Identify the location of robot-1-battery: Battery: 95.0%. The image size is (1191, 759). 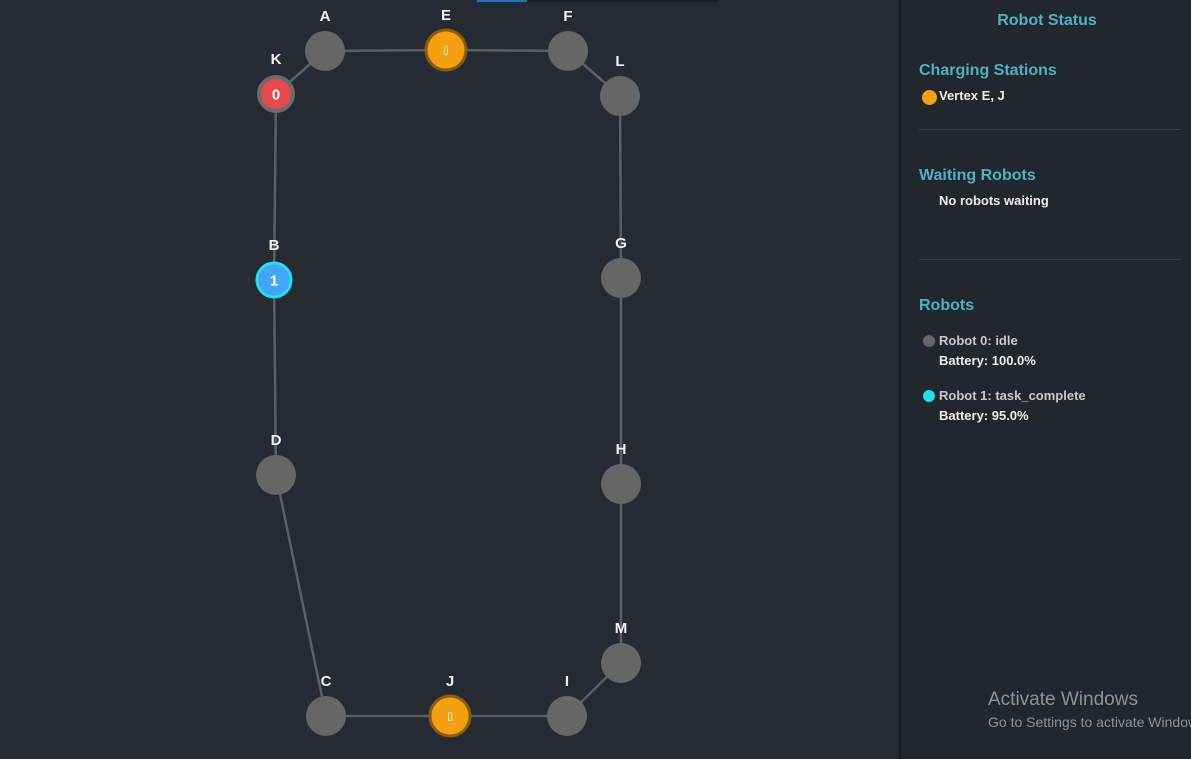
(984, 415).